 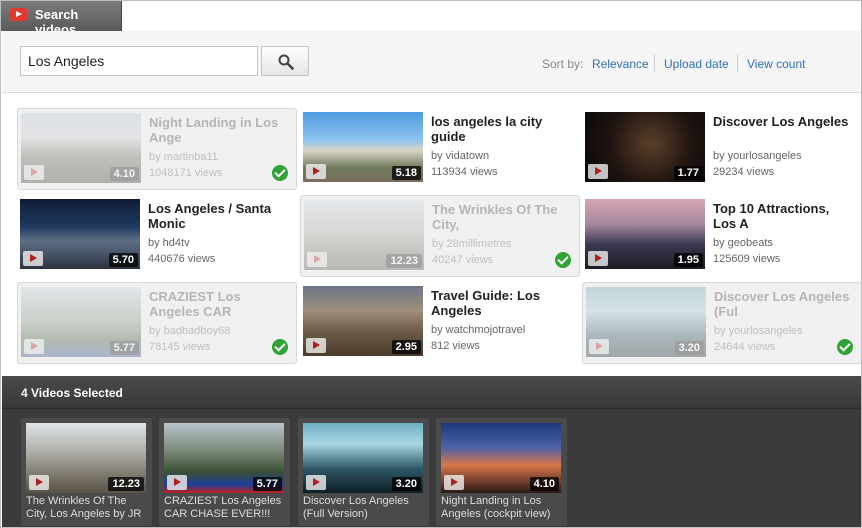 I want to click on video-title: Discover Los Angeles, so click(x=781, y=121).